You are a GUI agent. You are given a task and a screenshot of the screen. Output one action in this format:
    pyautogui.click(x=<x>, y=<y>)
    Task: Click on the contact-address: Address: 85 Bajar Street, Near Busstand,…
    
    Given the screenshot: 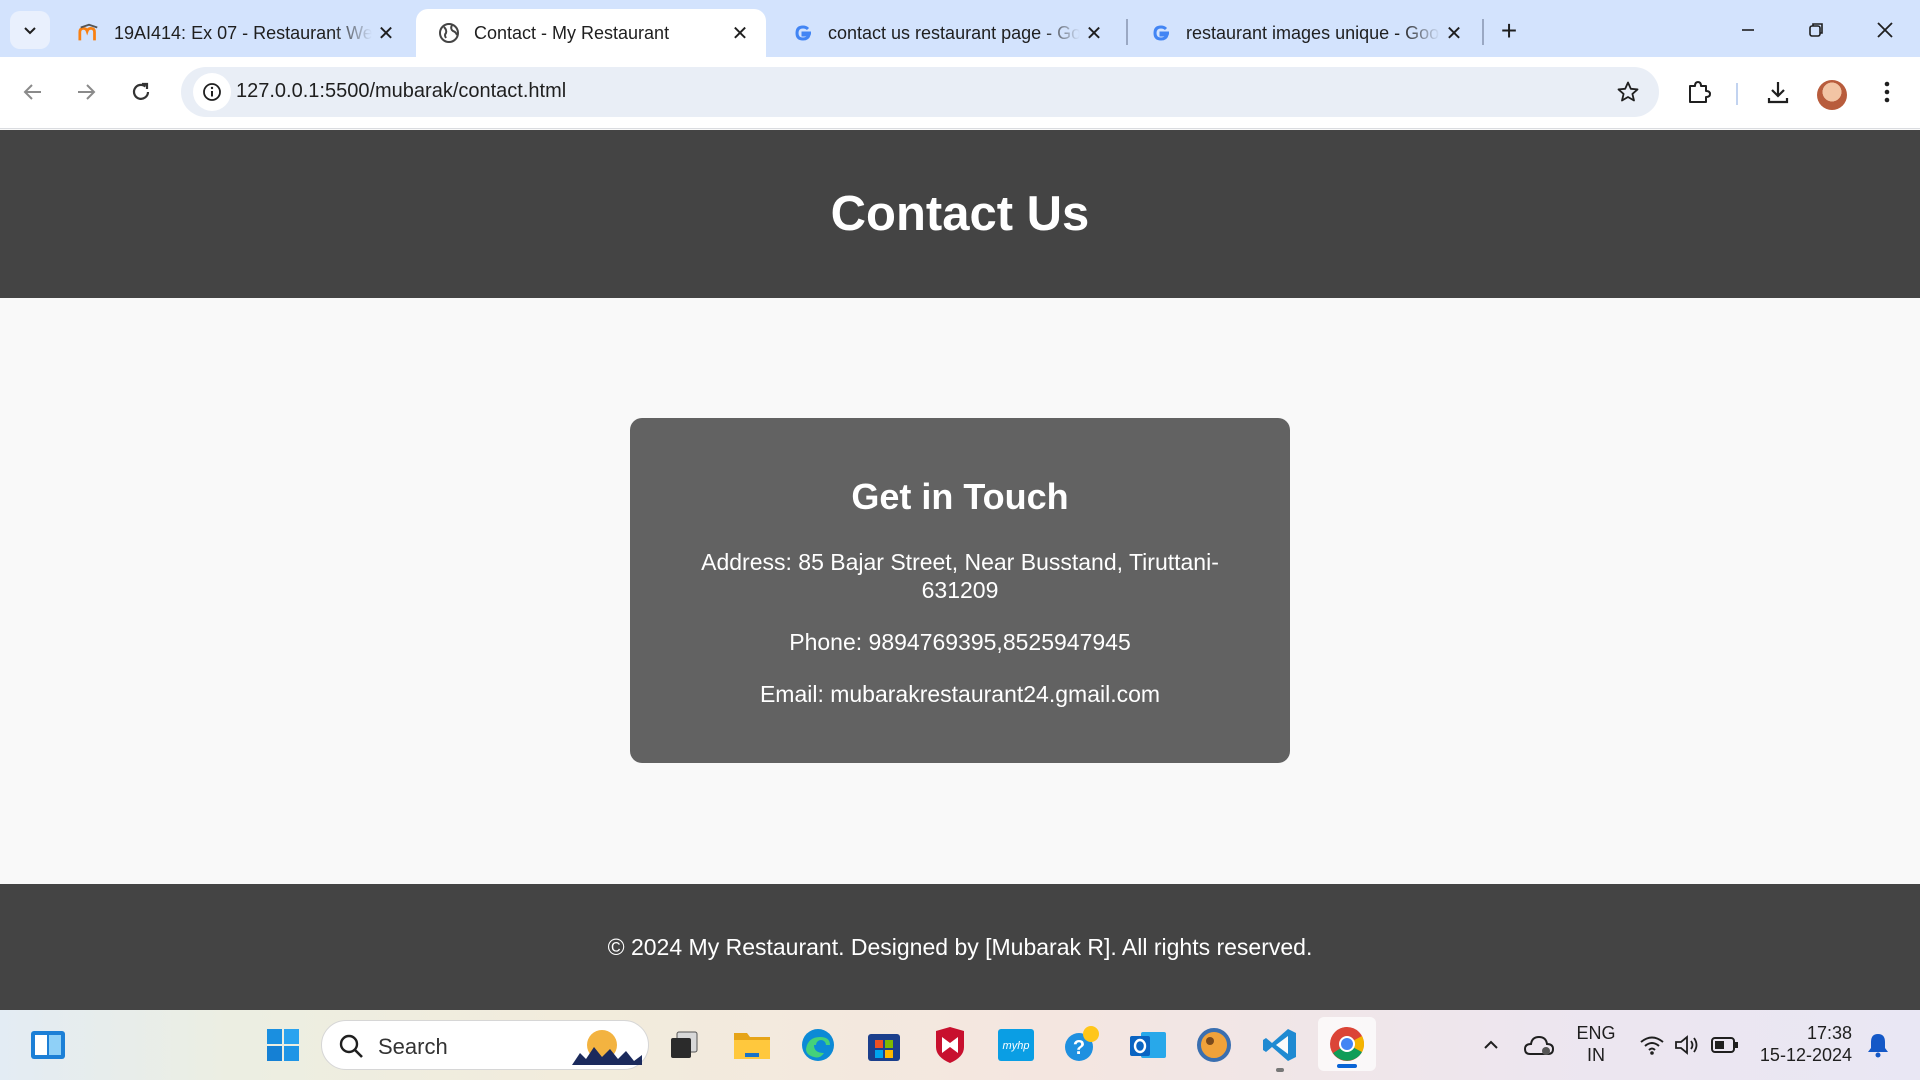 What is the action you would take?
    pyautogui.click(x=960, y=576)
    